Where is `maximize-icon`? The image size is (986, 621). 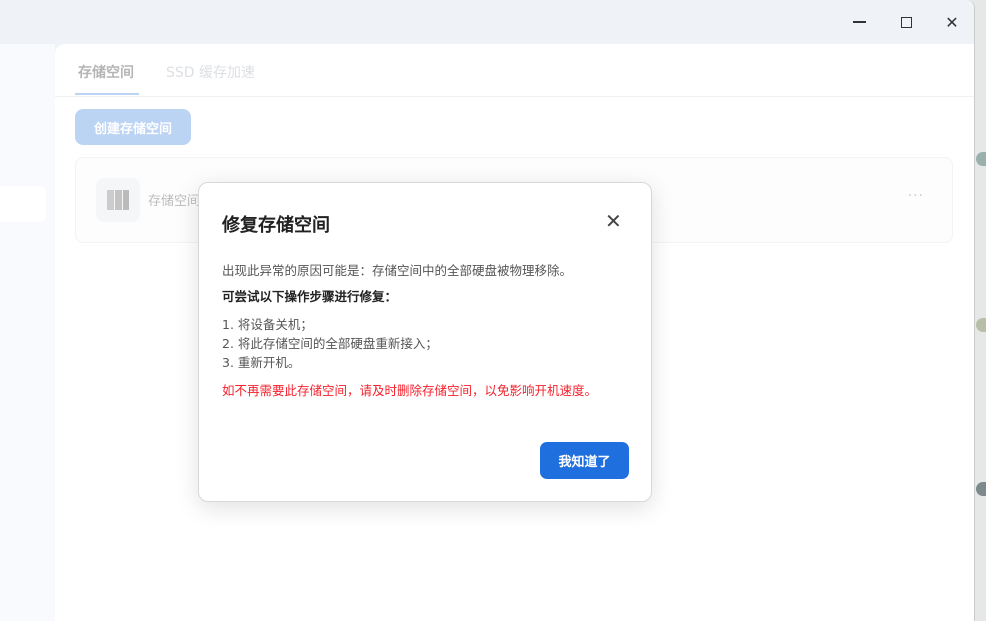 maximize-icon is located at coordinates (906, 22).